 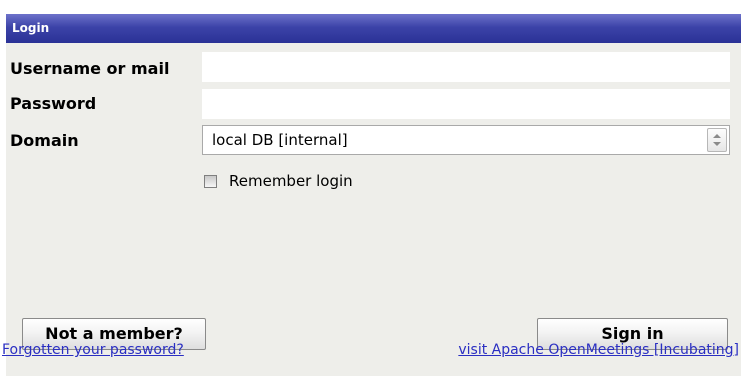 I want to click on domain-spinner, so click(x=717, y=140).